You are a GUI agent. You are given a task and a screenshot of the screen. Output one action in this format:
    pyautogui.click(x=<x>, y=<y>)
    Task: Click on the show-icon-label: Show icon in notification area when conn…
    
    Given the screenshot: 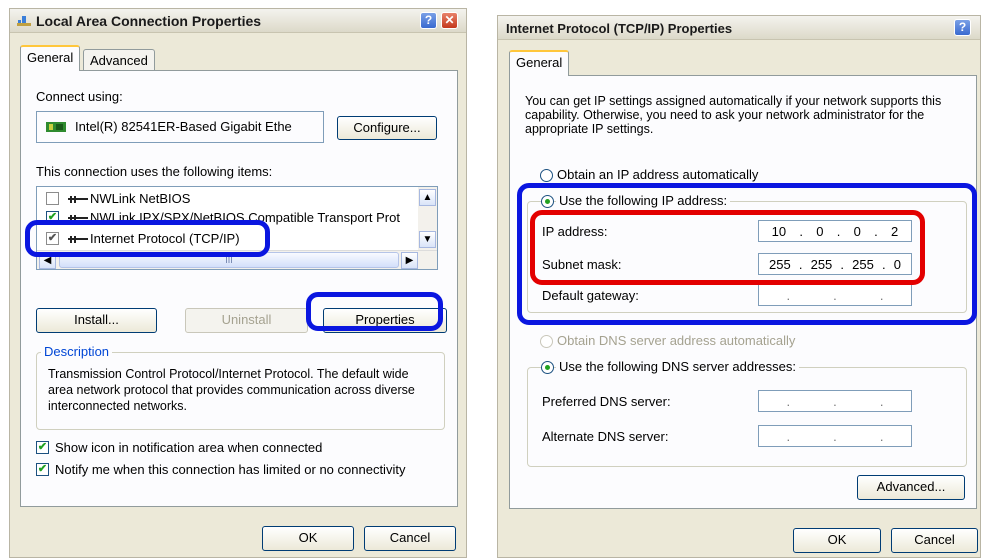 What is the action you would take?
    pyautogui.click(x=189, y=447)
    